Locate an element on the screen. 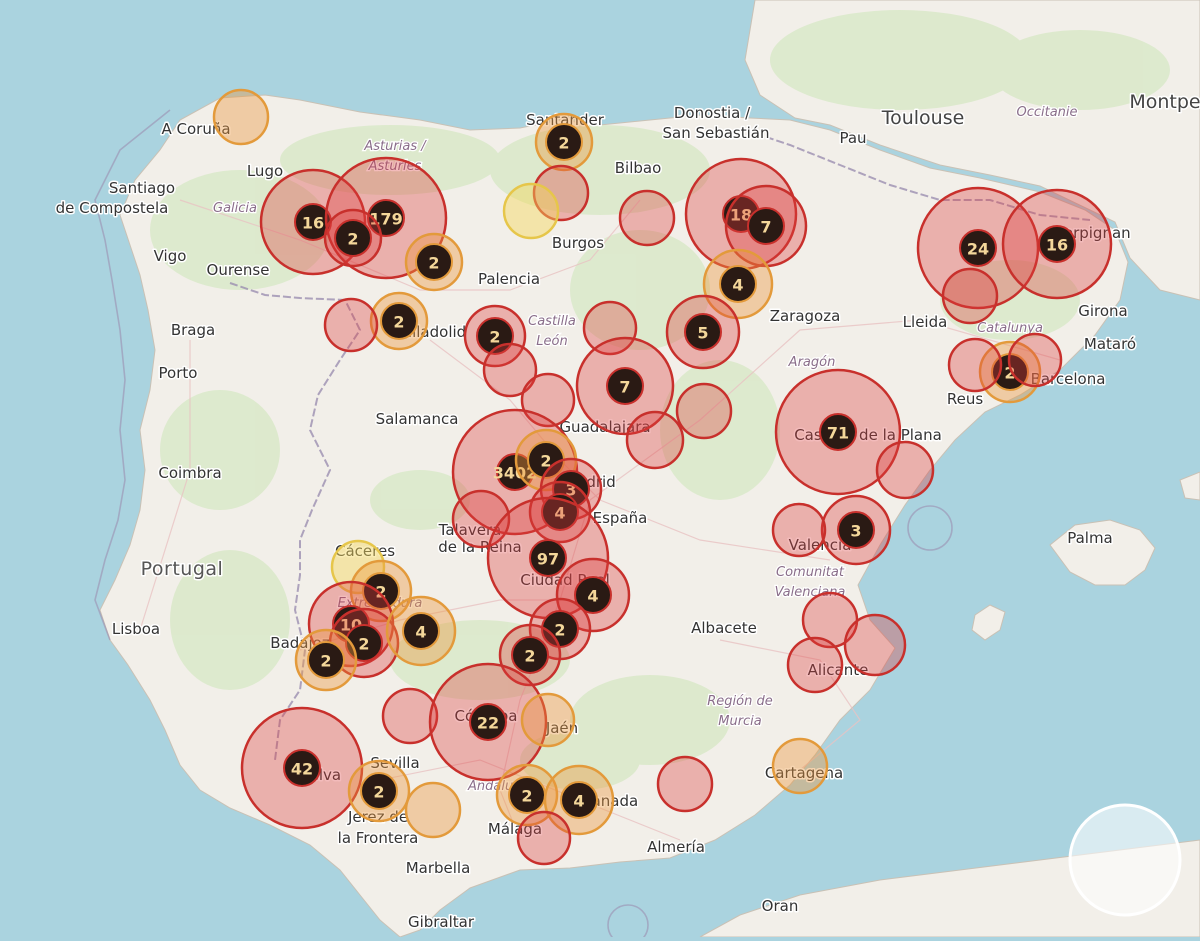 The height and width of the screenshot is (941, 1200). cluster-marker: 42 is located at coordinates (302, 768).